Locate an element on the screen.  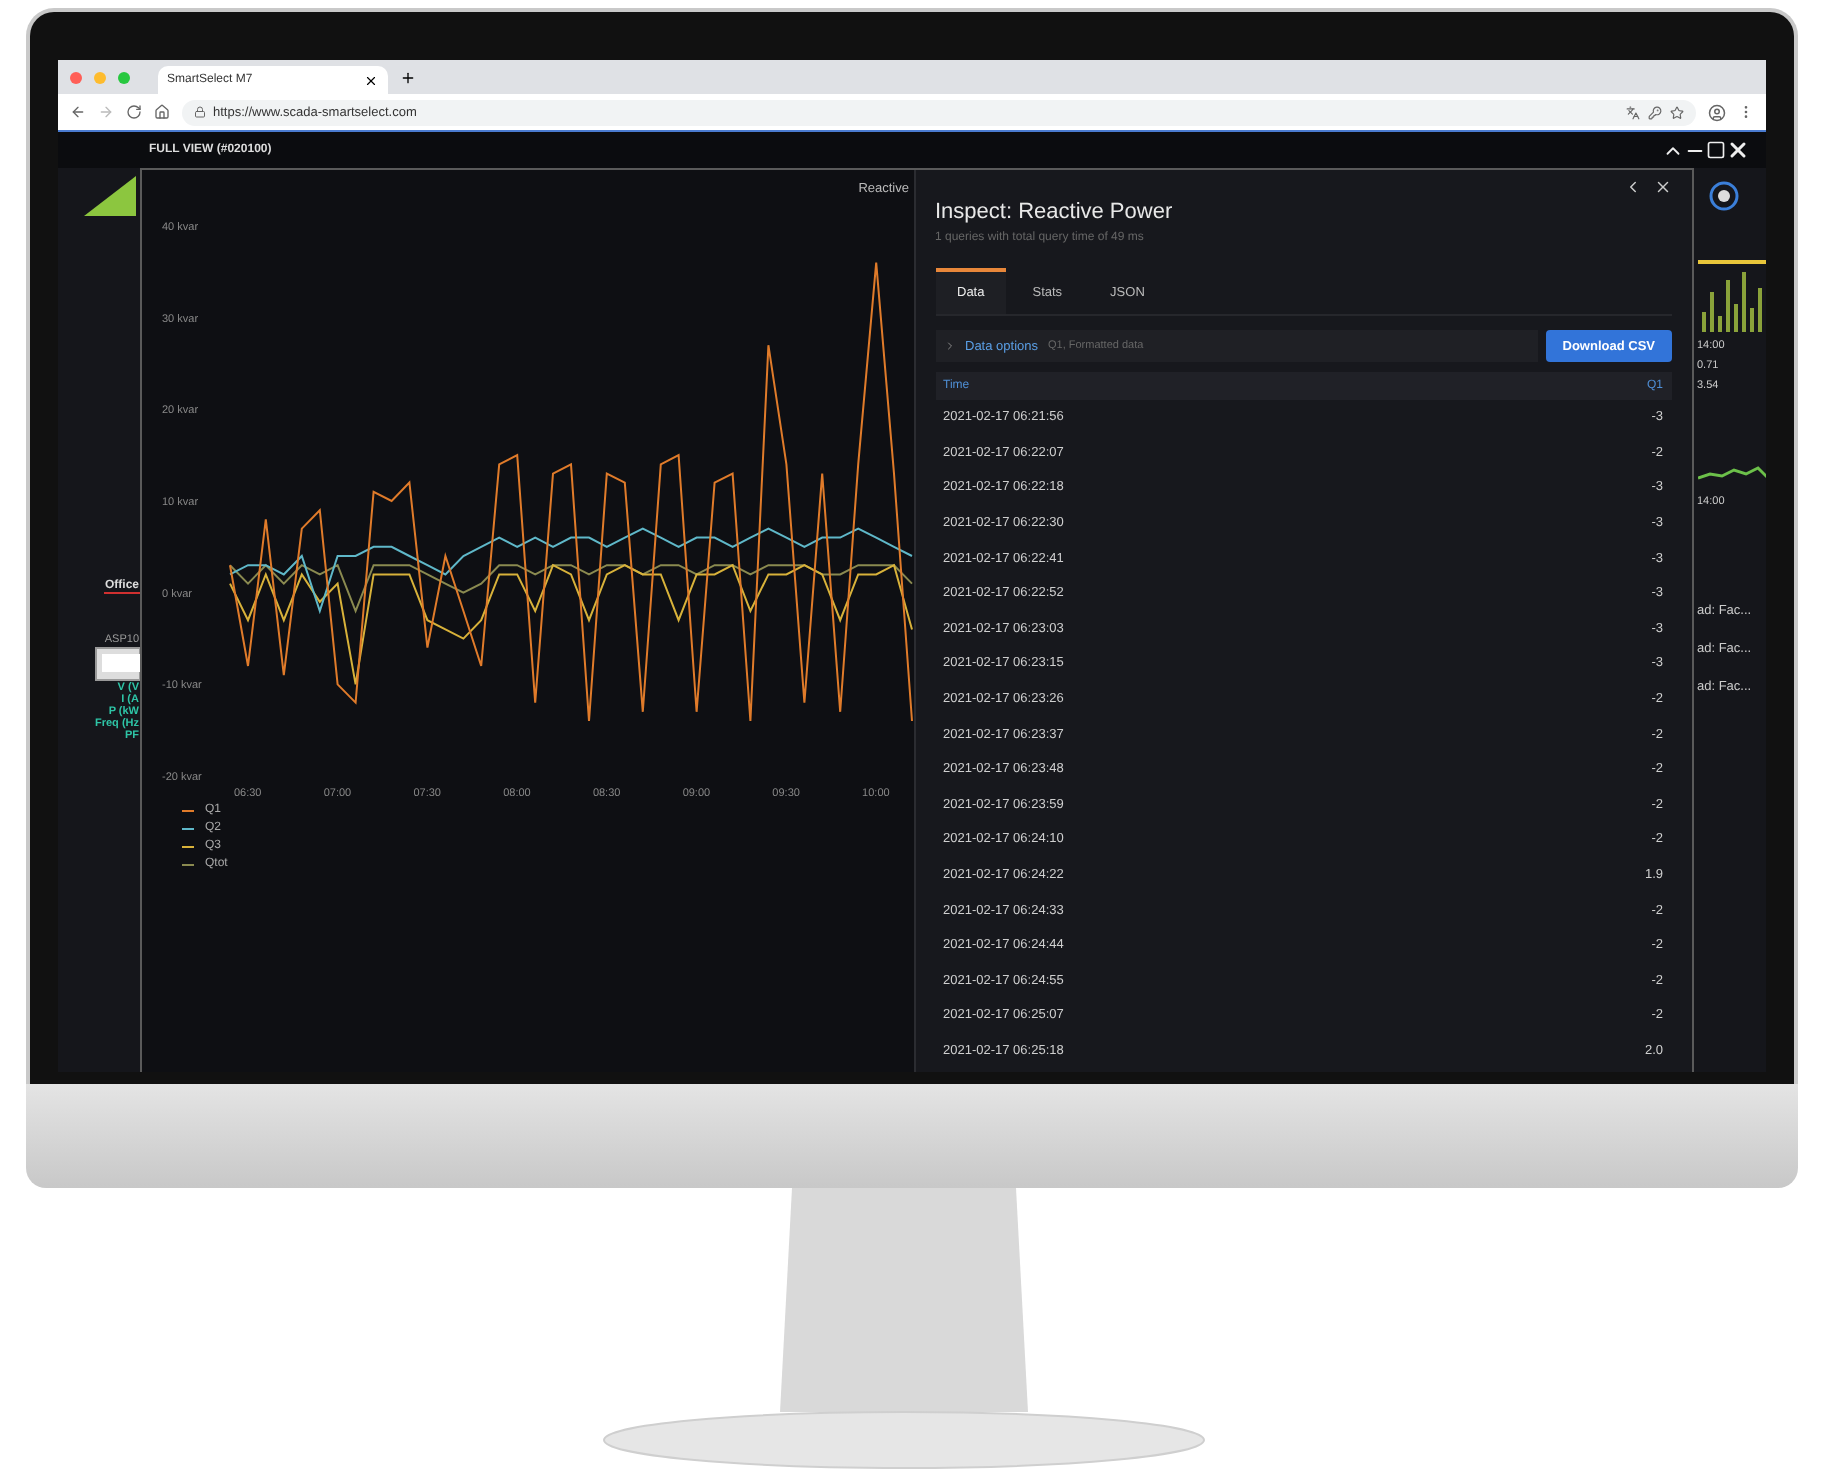
minimize-dot is located at coordinates (99, 77).